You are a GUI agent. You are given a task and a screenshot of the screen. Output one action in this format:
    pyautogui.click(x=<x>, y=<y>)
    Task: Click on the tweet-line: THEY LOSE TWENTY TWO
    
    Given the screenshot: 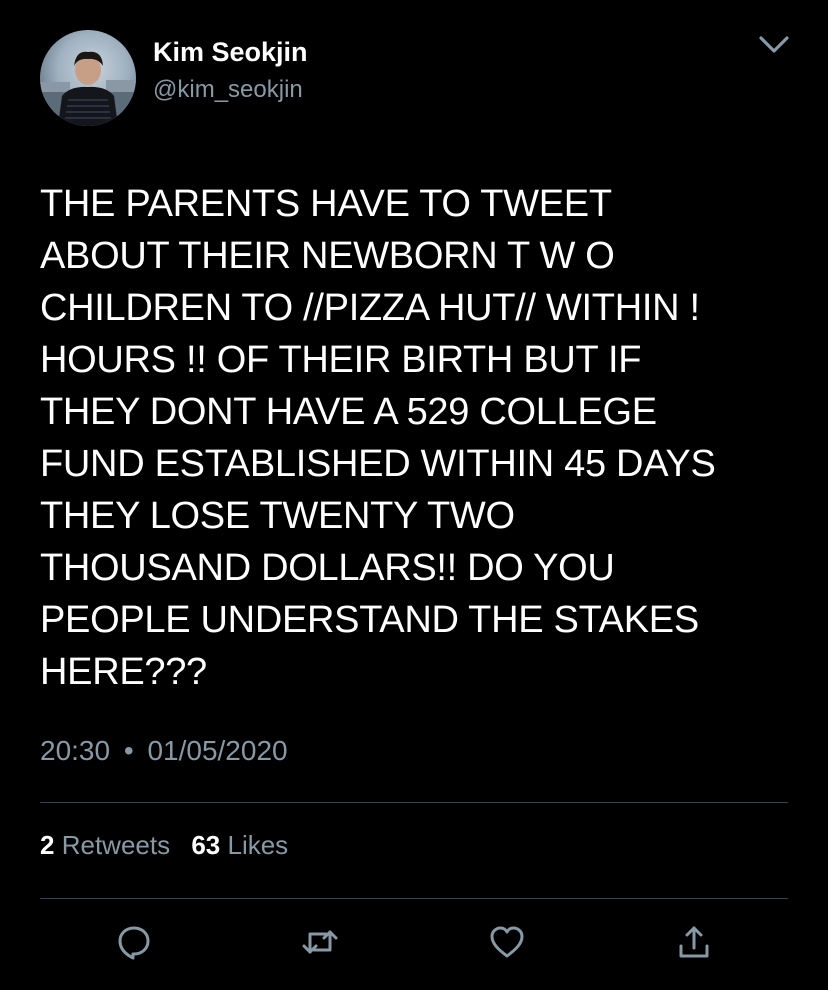 What is the action you would take?
    pyautogui.click(x=277, y=516)
    